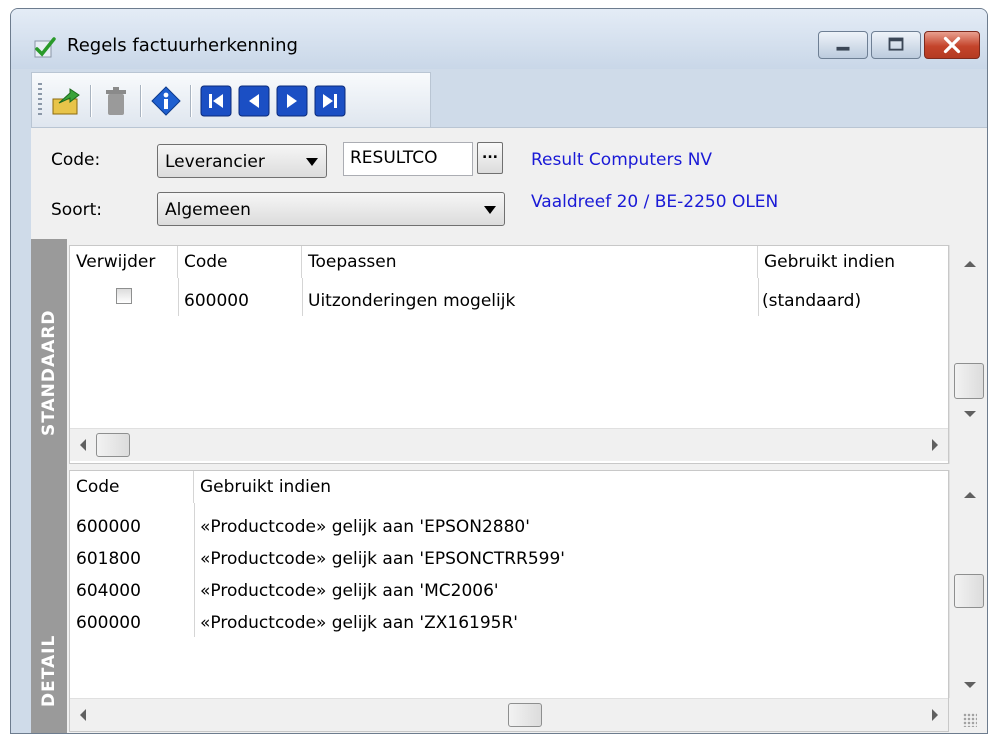 The image size is (991, 736). What do you see at coordinates (812, 301) in the screenshot?
I see `cell-gebruikt-indien: (standaard)` at bounding box center [812, 301].